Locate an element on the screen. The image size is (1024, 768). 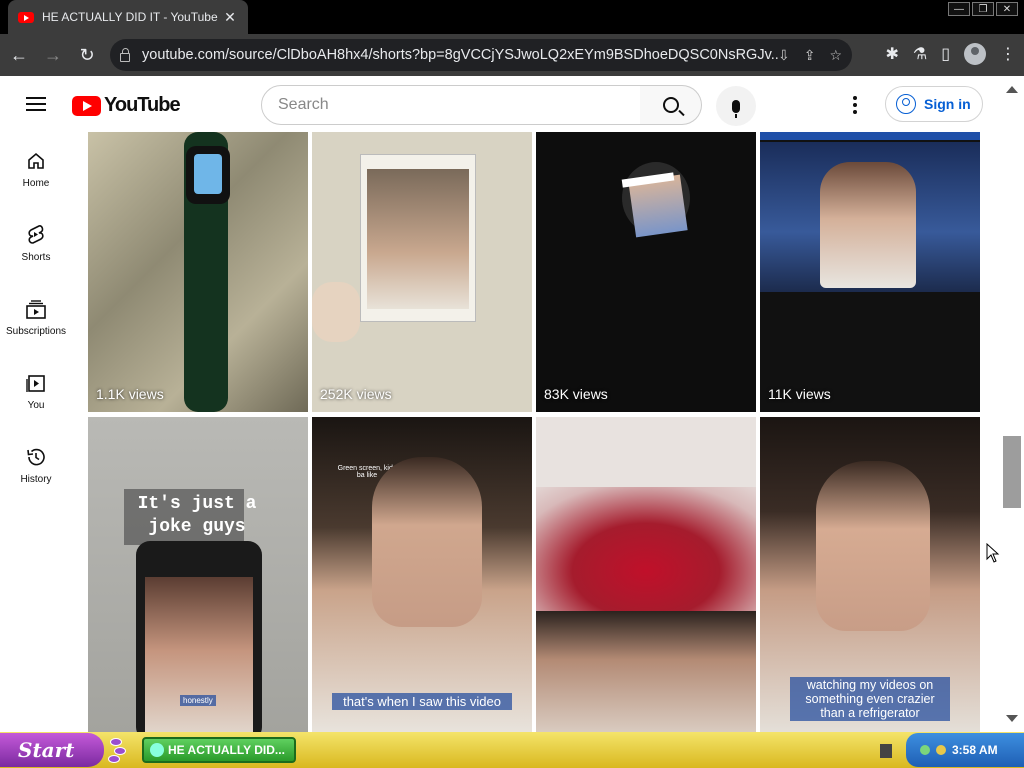
side-panel-icon: ▯ is located at coordinates (945, 54).